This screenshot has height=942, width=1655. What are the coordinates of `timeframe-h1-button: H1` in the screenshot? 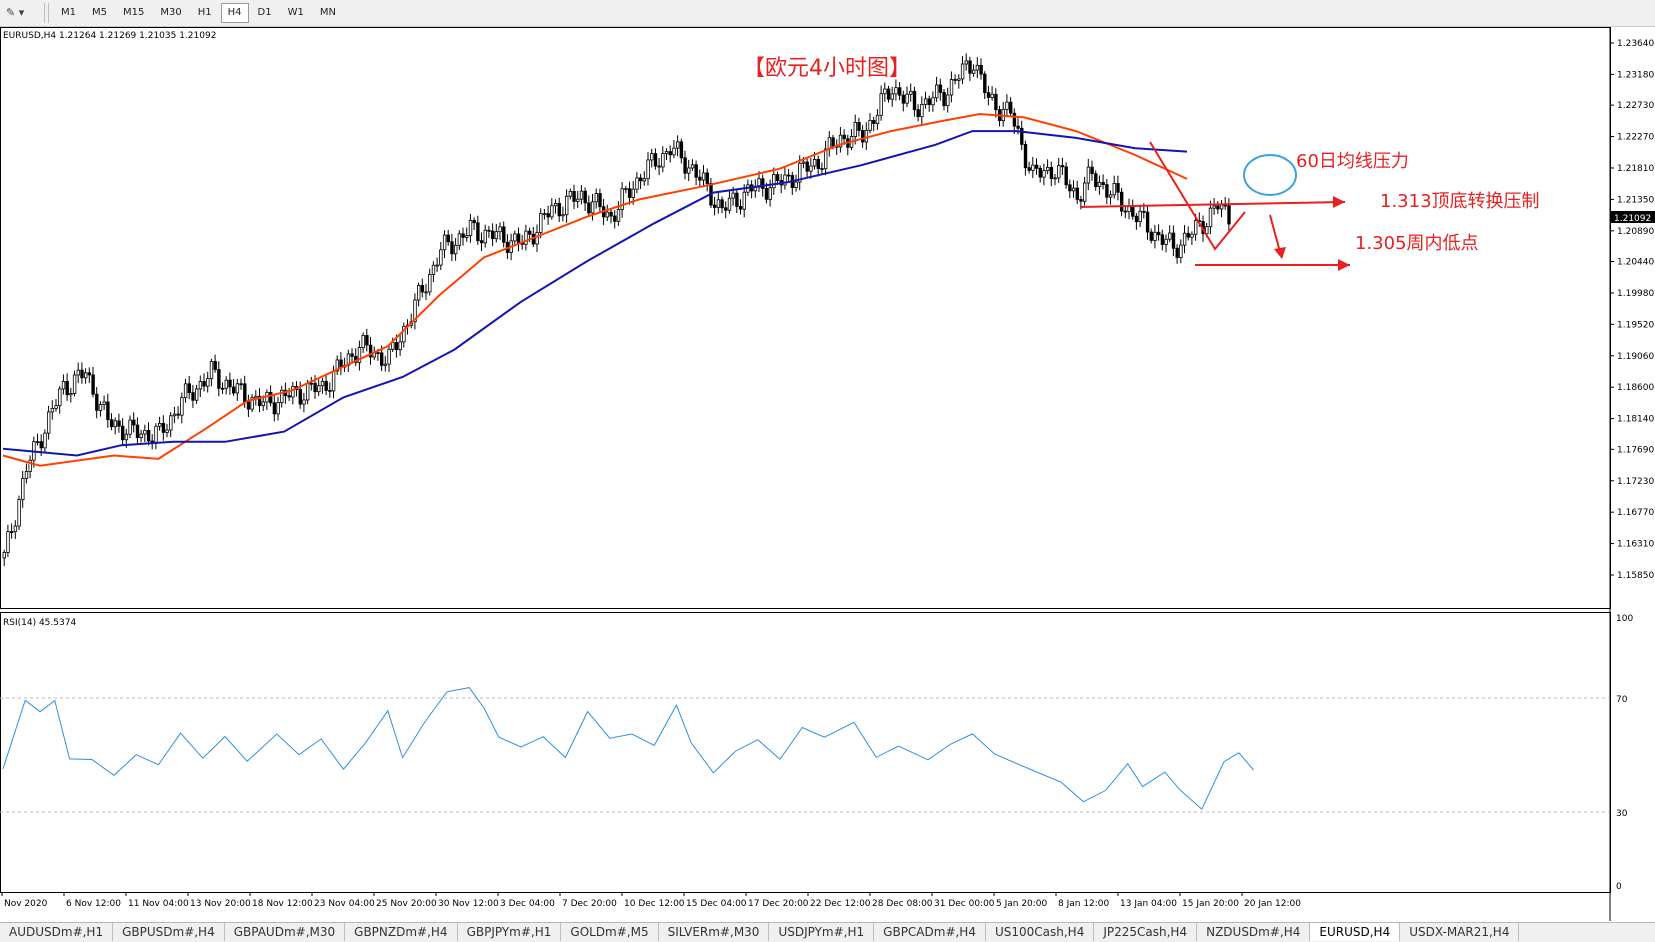 It's located at (205, 13).